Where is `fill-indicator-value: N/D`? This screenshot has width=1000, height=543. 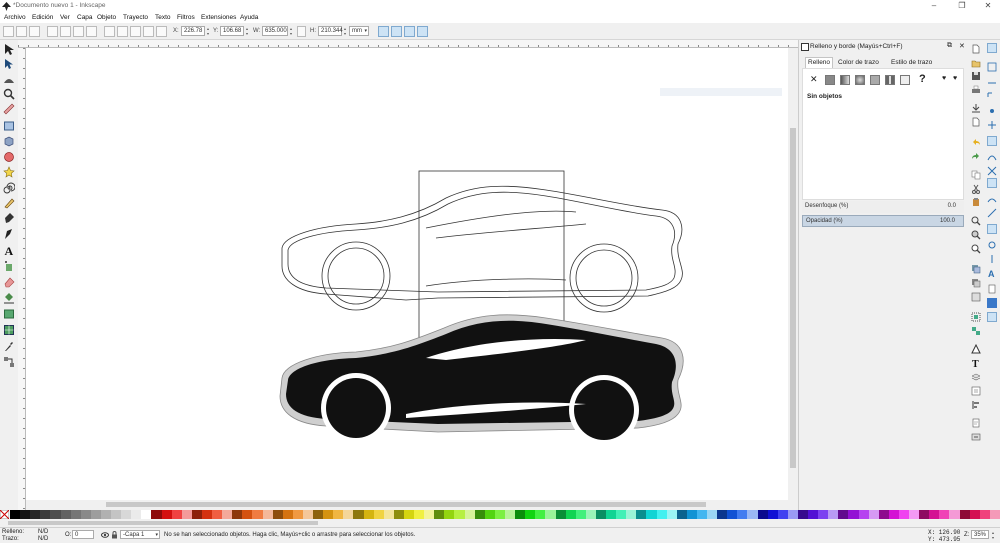 fill-indicator-value: N/D is located at coordinates (43, 532).